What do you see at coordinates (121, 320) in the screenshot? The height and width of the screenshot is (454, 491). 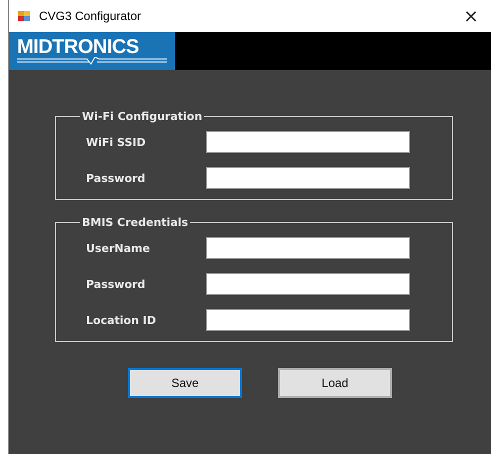 I see `field-label: Location ID` at bounding box center [121, 320].